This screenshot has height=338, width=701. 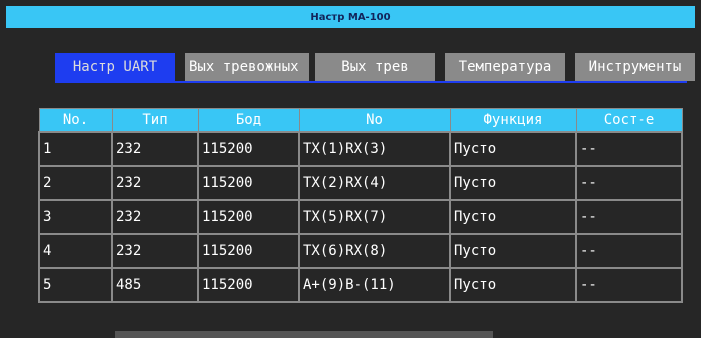 I want to click on title-bar: Настр МА-100, so click(x=350, y=17).